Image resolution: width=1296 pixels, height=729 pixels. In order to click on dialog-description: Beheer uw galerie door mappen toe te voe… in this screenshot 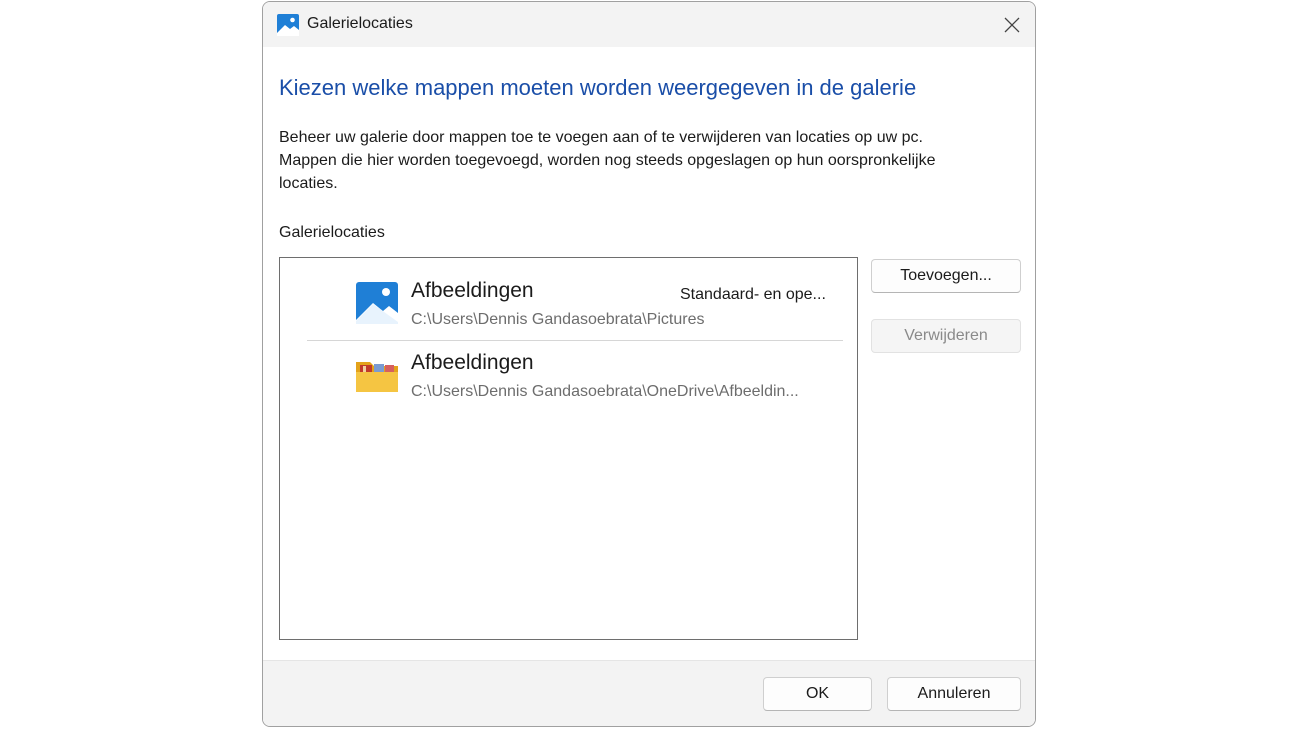, I will do `click(651, 160)`.